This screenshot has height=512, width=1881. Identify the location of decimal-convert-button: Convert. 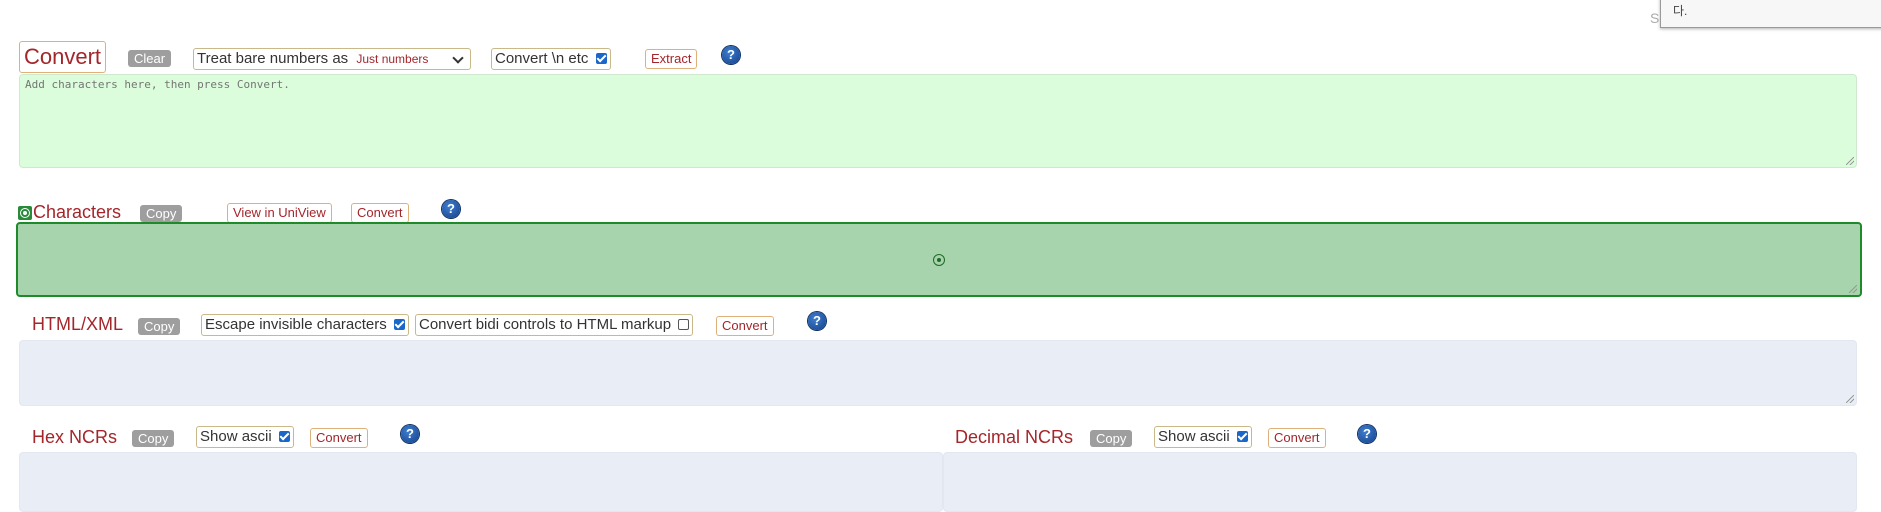
(1297, 438).